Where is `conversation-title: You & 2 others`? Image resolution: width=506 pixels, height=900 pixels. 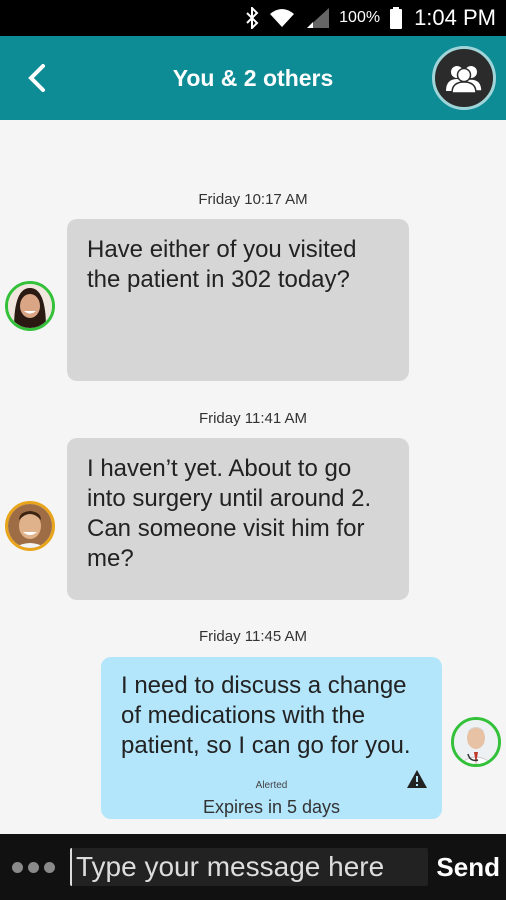
conversation-title: You & 2 others is located at coordinates (253, 77).